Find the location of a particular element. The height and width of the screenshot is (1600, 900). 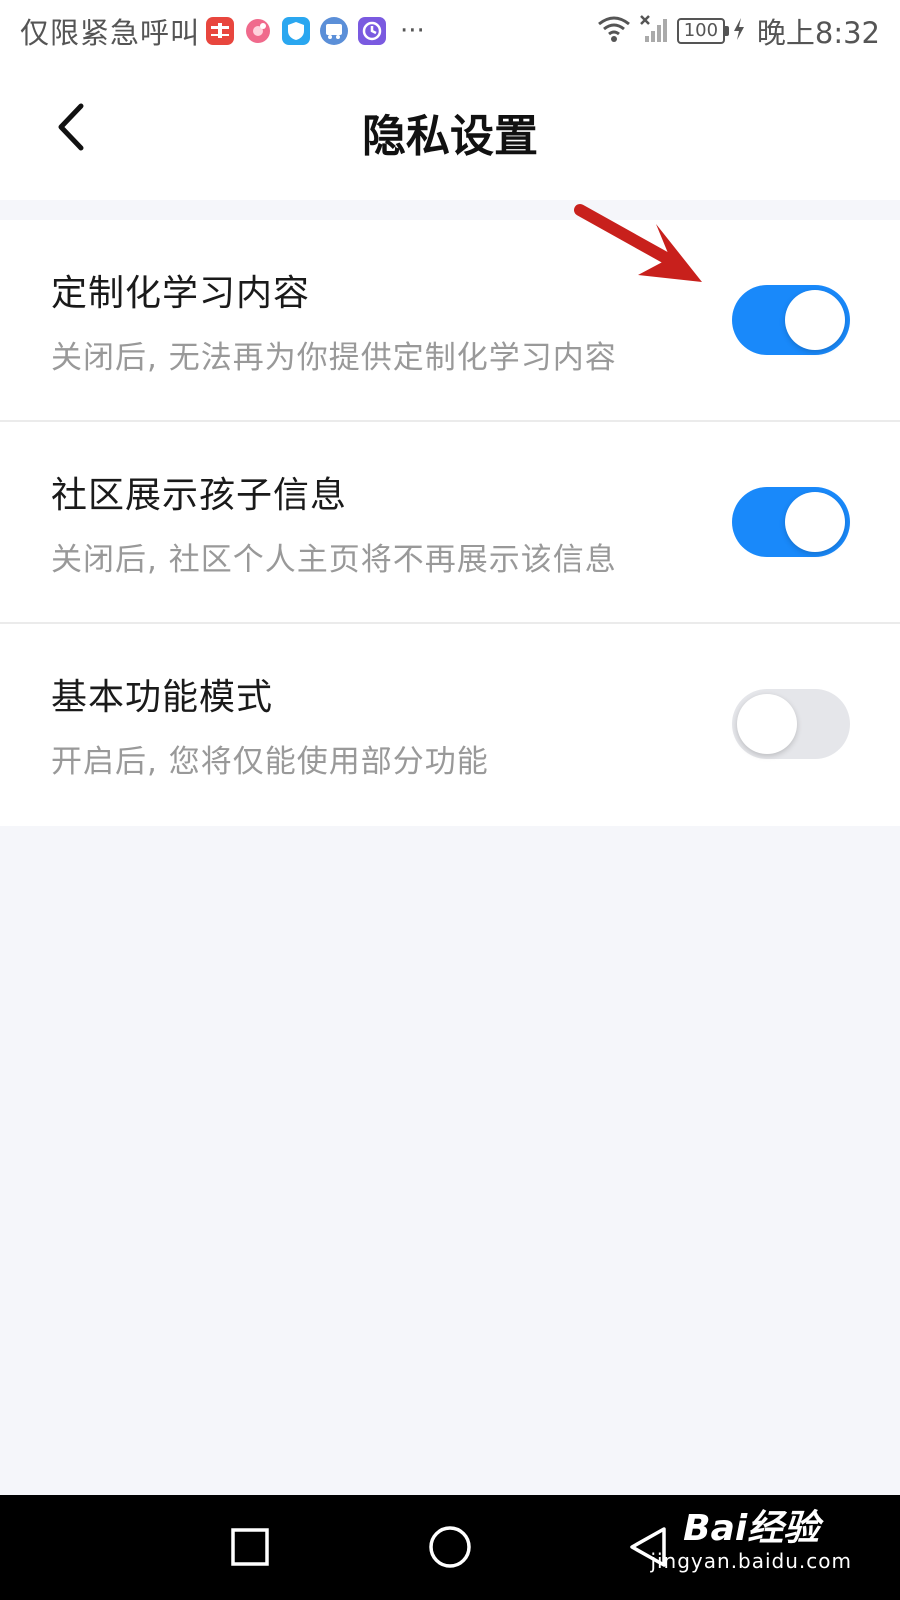

carrier-text: 仅限紧急呼叫 is located at coordinates (110, 33).